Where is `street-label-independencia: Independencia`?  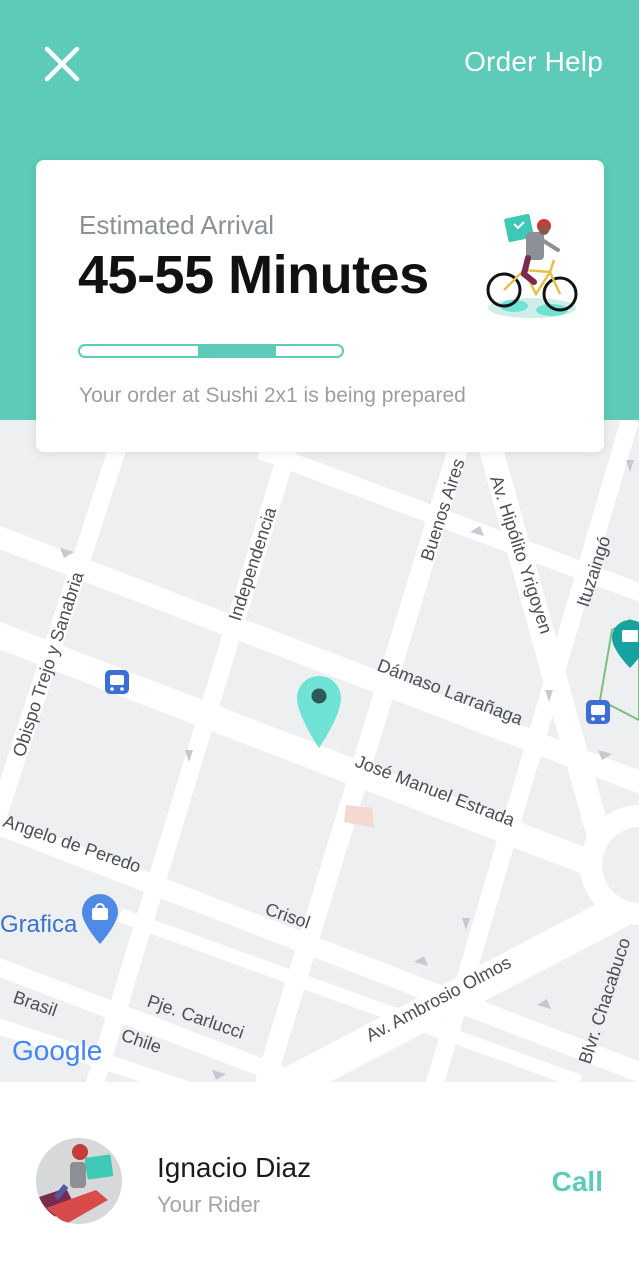 street-label-independencia: Independencia is located at coordinates (253, 563).